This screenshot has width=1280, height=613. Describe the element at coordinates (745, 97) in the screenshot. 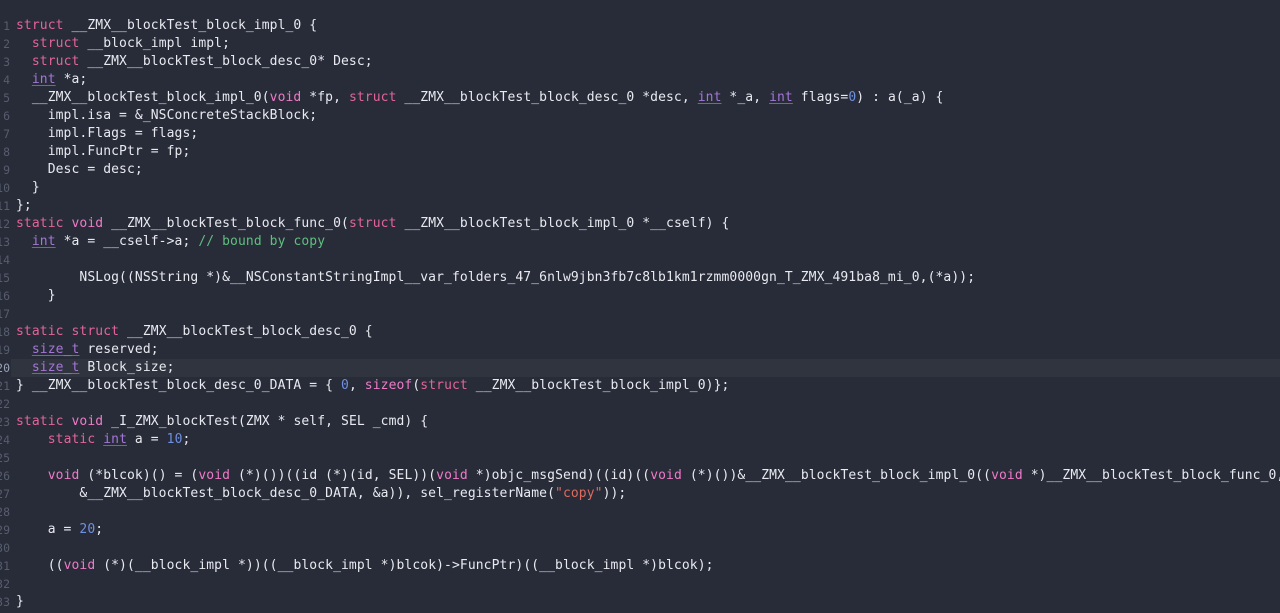

I see `code-token-plain: *_a,` at that location.